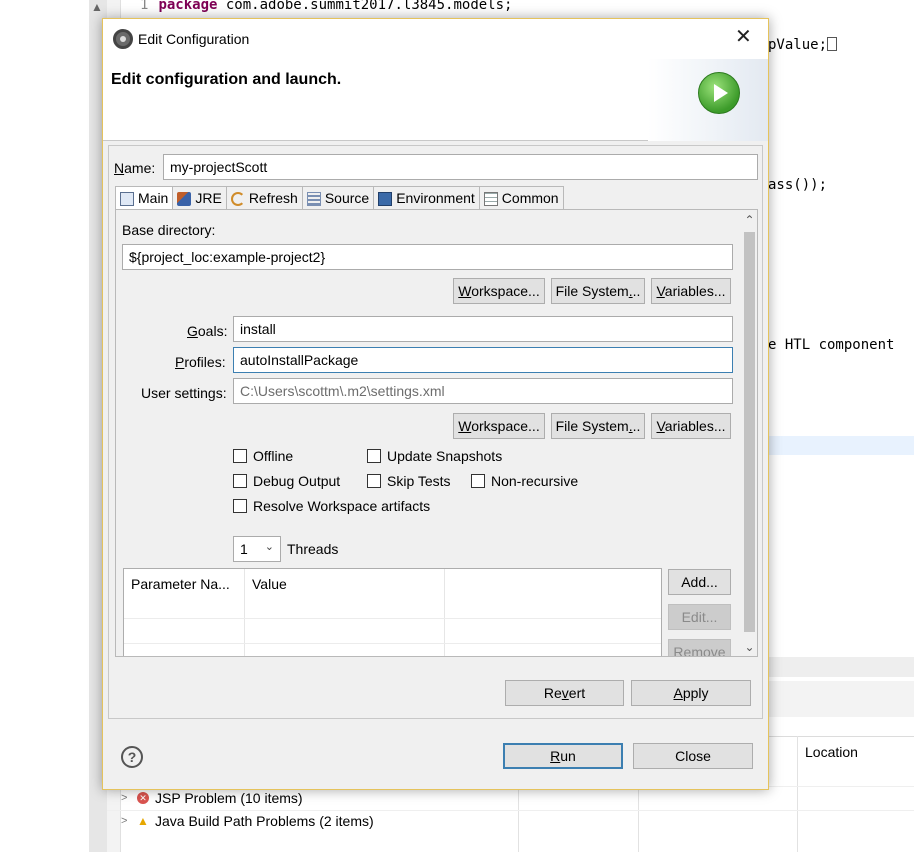 The height and width of the screenshot is (852, 914). I want to click on checkbox-label: Resolve Workspace artifacts, so click(342, 506).